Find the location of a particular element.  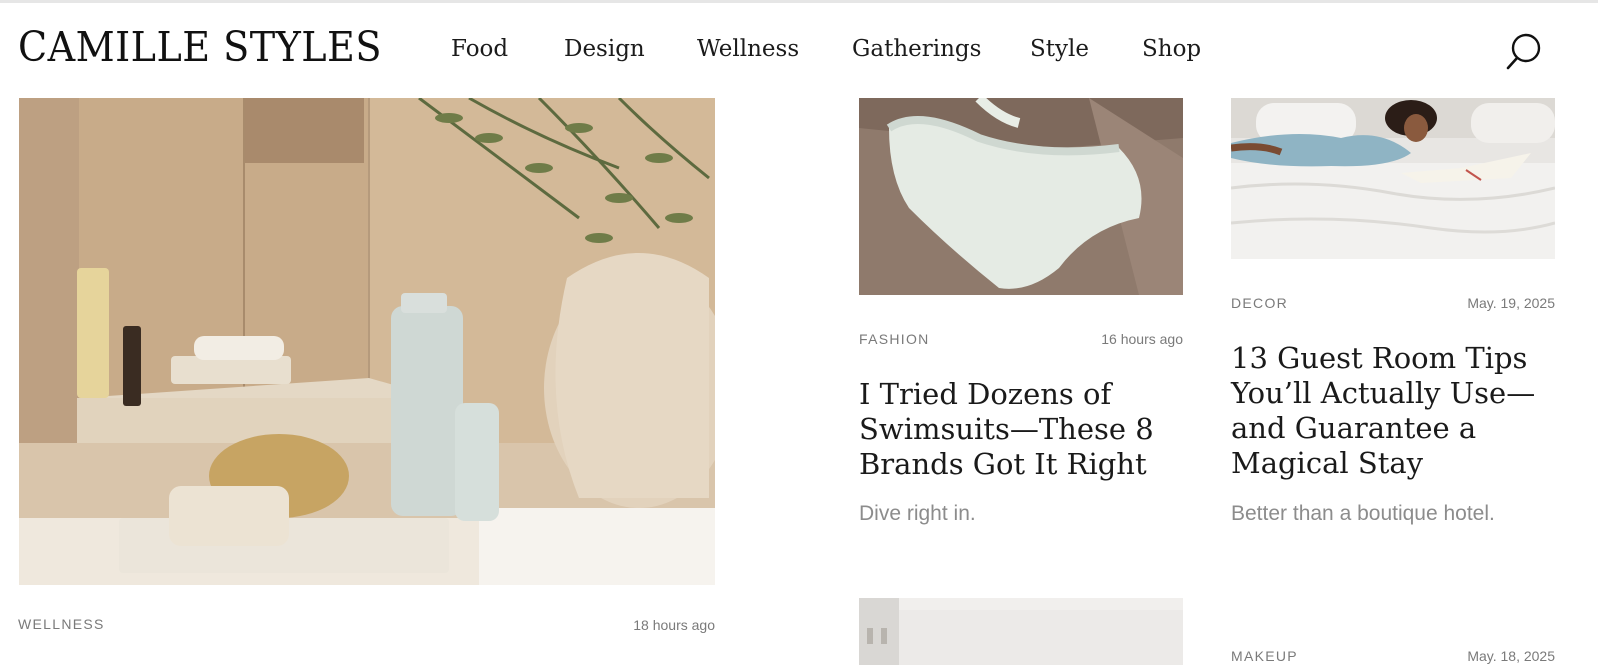

nav-item-shop: Shop is located at coordinates (1171, 49).